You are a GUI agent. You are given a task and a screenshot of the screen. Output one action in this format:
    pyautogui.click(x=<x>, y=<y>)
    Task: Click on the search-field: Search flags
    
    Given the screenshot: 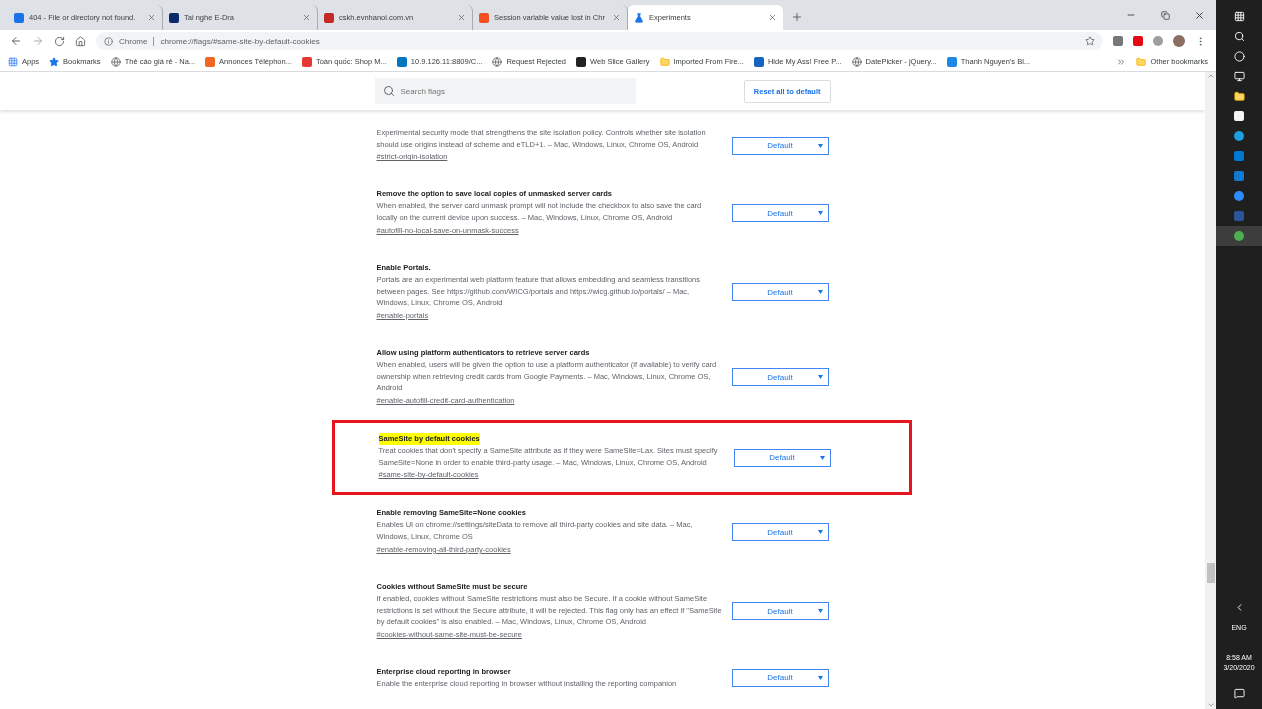 What is the action you would take?
    pyautogui.click(x=505, y=91)
    